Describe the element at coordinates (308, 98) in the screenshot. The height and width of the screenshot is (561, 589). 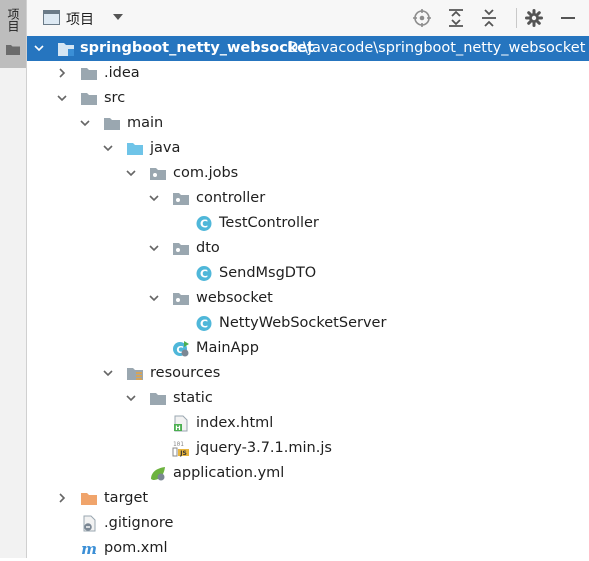
I see `tree-row-src: src` at that location.